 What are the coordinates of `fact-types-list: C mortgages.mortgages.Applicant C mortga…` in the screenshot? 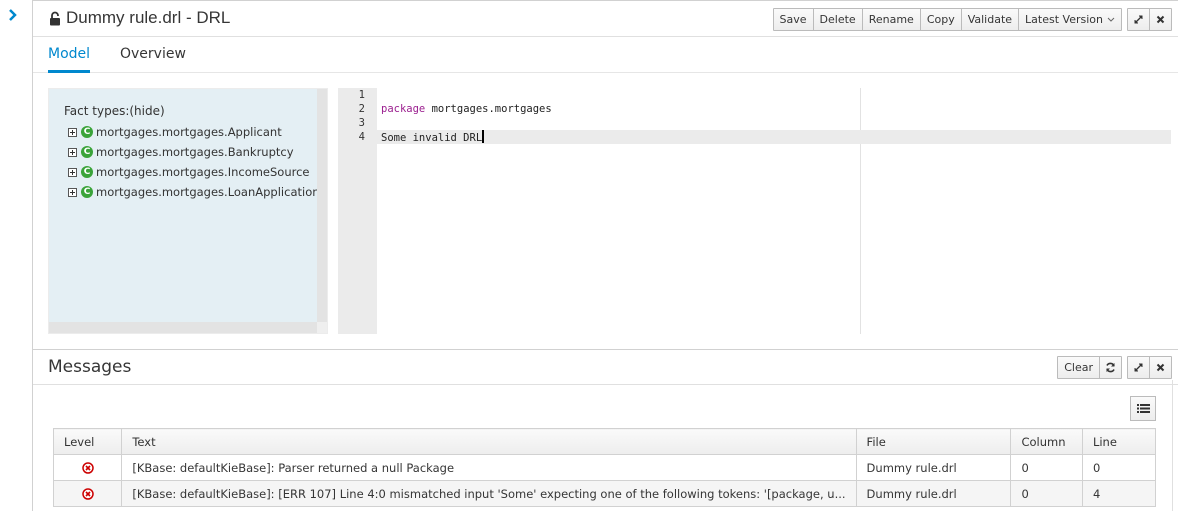 It's located at (194, 162).